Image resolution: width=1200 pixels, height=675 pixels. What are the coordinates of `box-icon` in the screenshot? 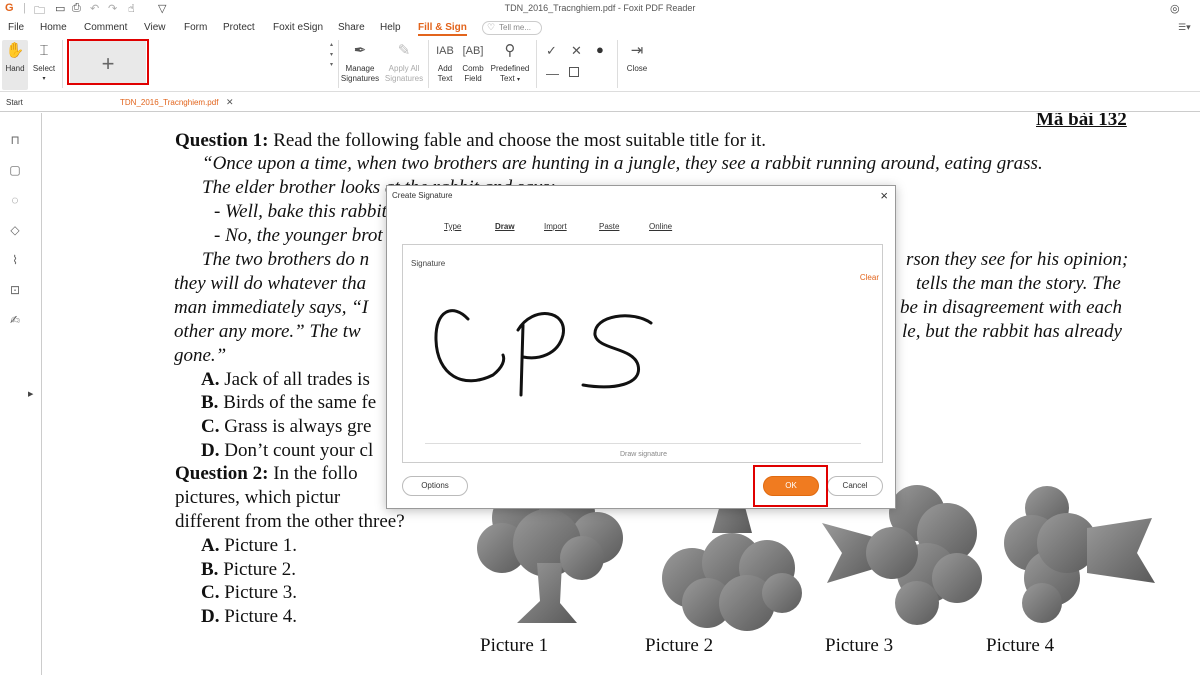 It's located at (574, 72).